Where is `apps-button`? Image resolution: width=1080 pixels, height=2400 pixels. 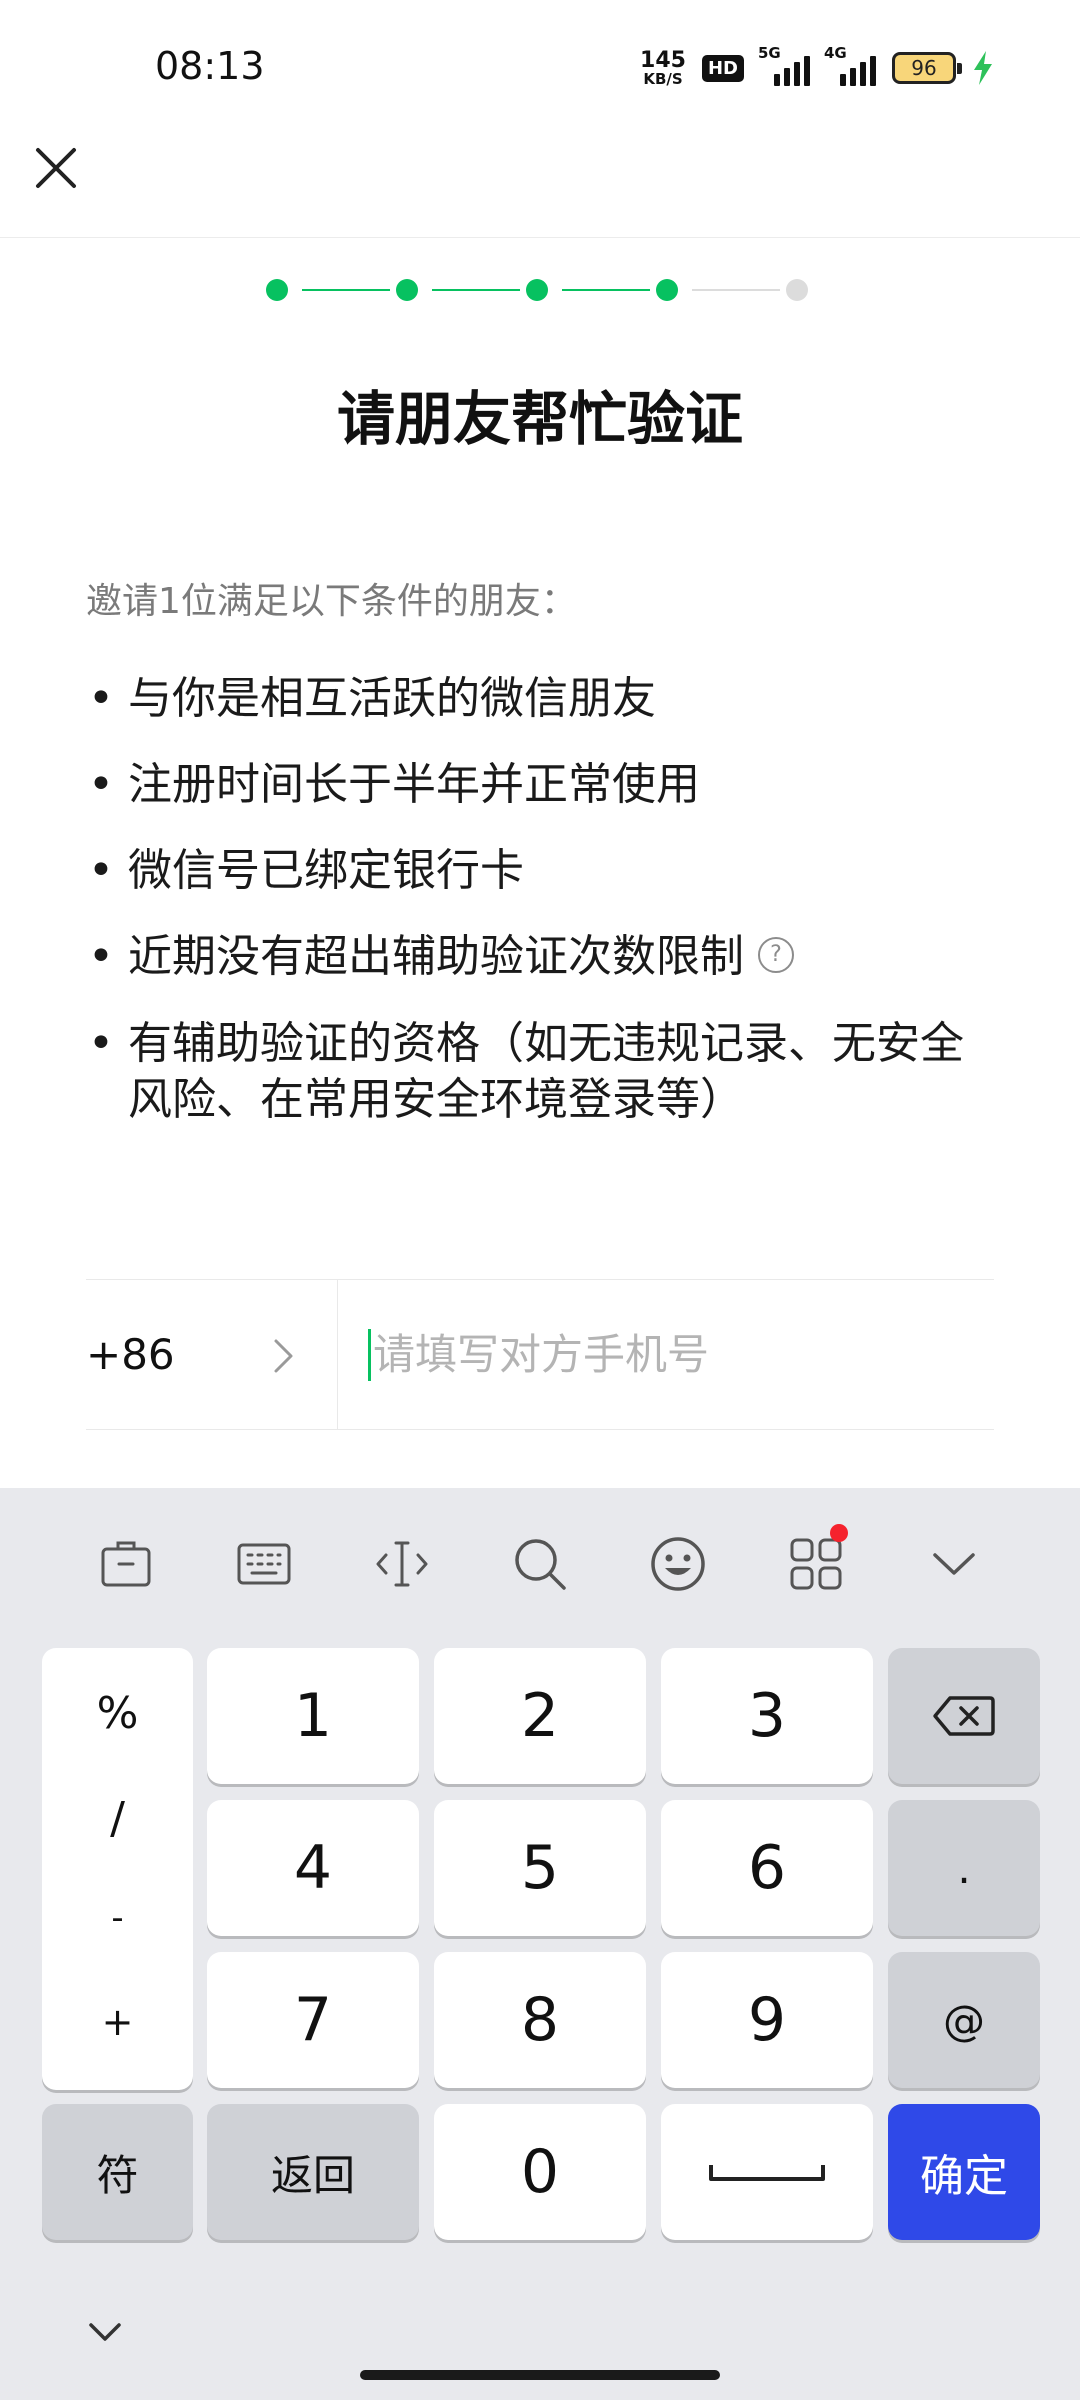 apps-button is located at coordinates (817, 1559).